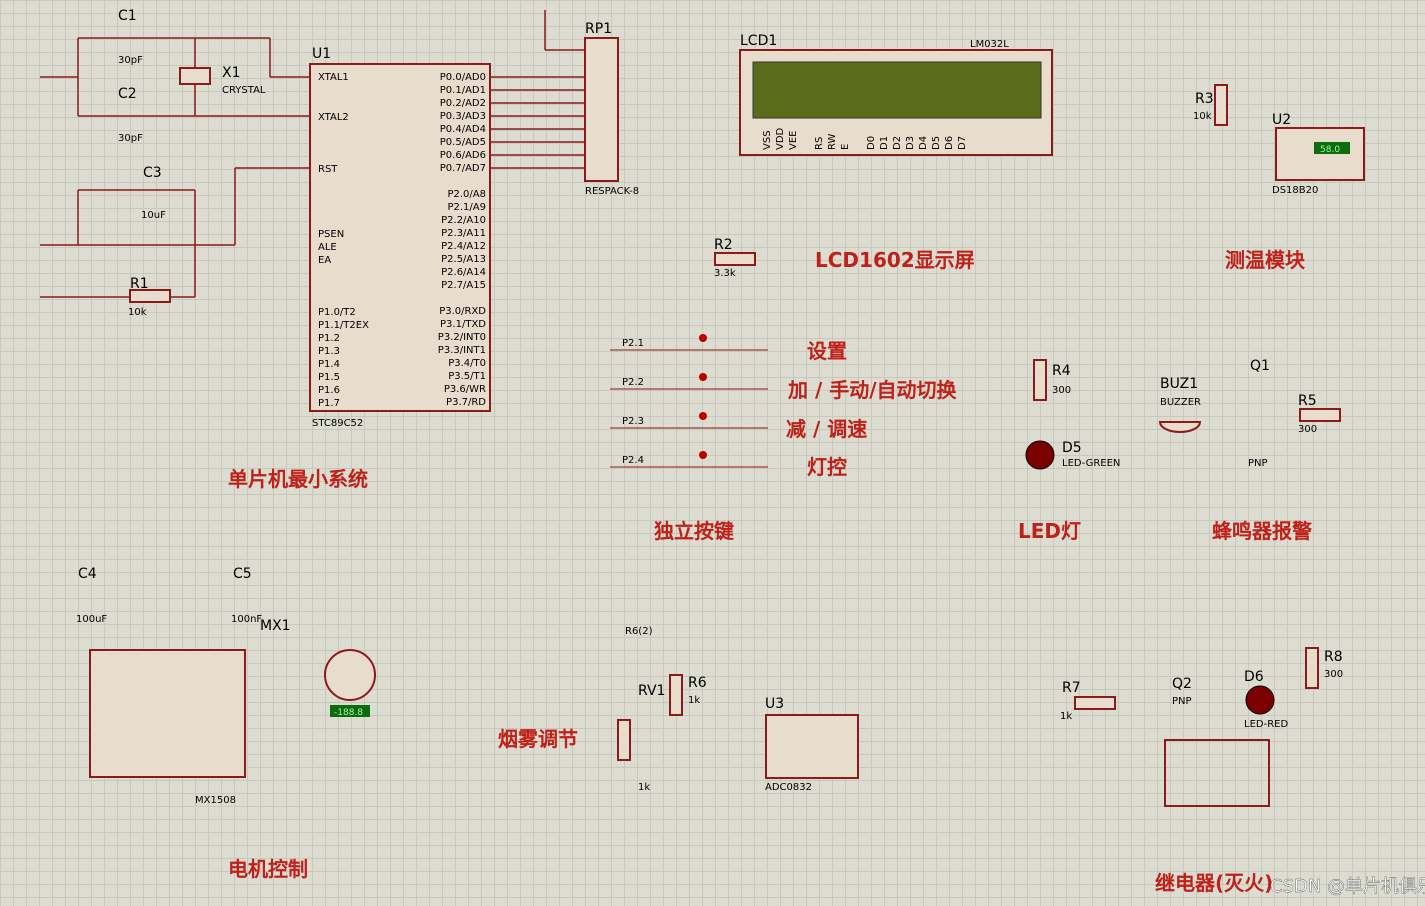  What do you see at coordinates (1307, 401) in the screenshot?
I see `r5-ref: R5` at bounding box center [1307, 401].